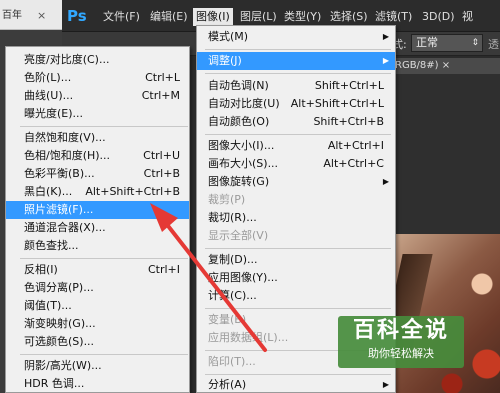  Describe the element at coordinates (169, 17) in the screenshot. I see `menu-edit: 编辑(E)` at that location.